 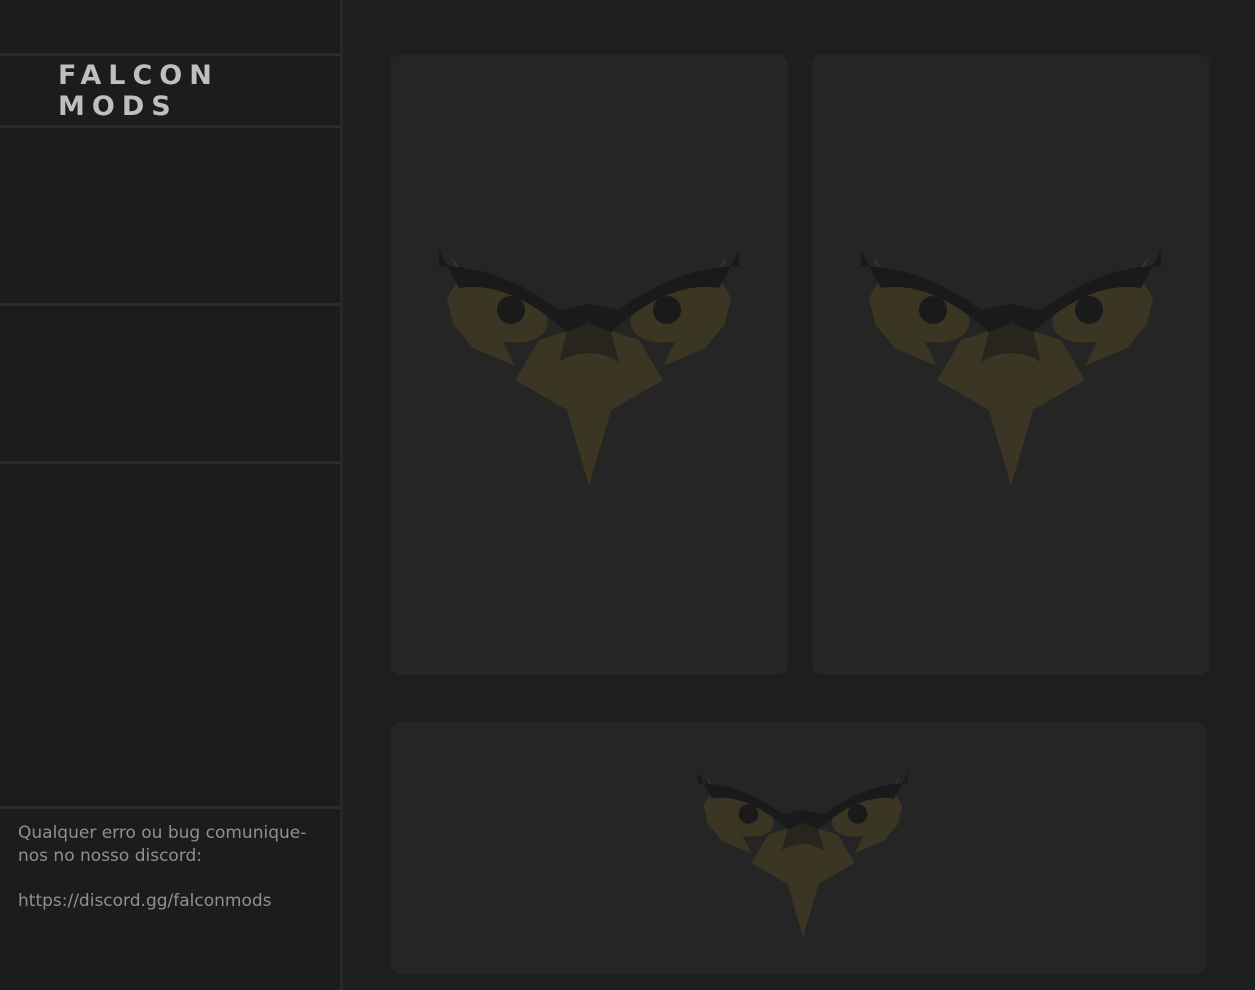 I want to click on brand: FALCON MODS, so click(x=170, y=91).